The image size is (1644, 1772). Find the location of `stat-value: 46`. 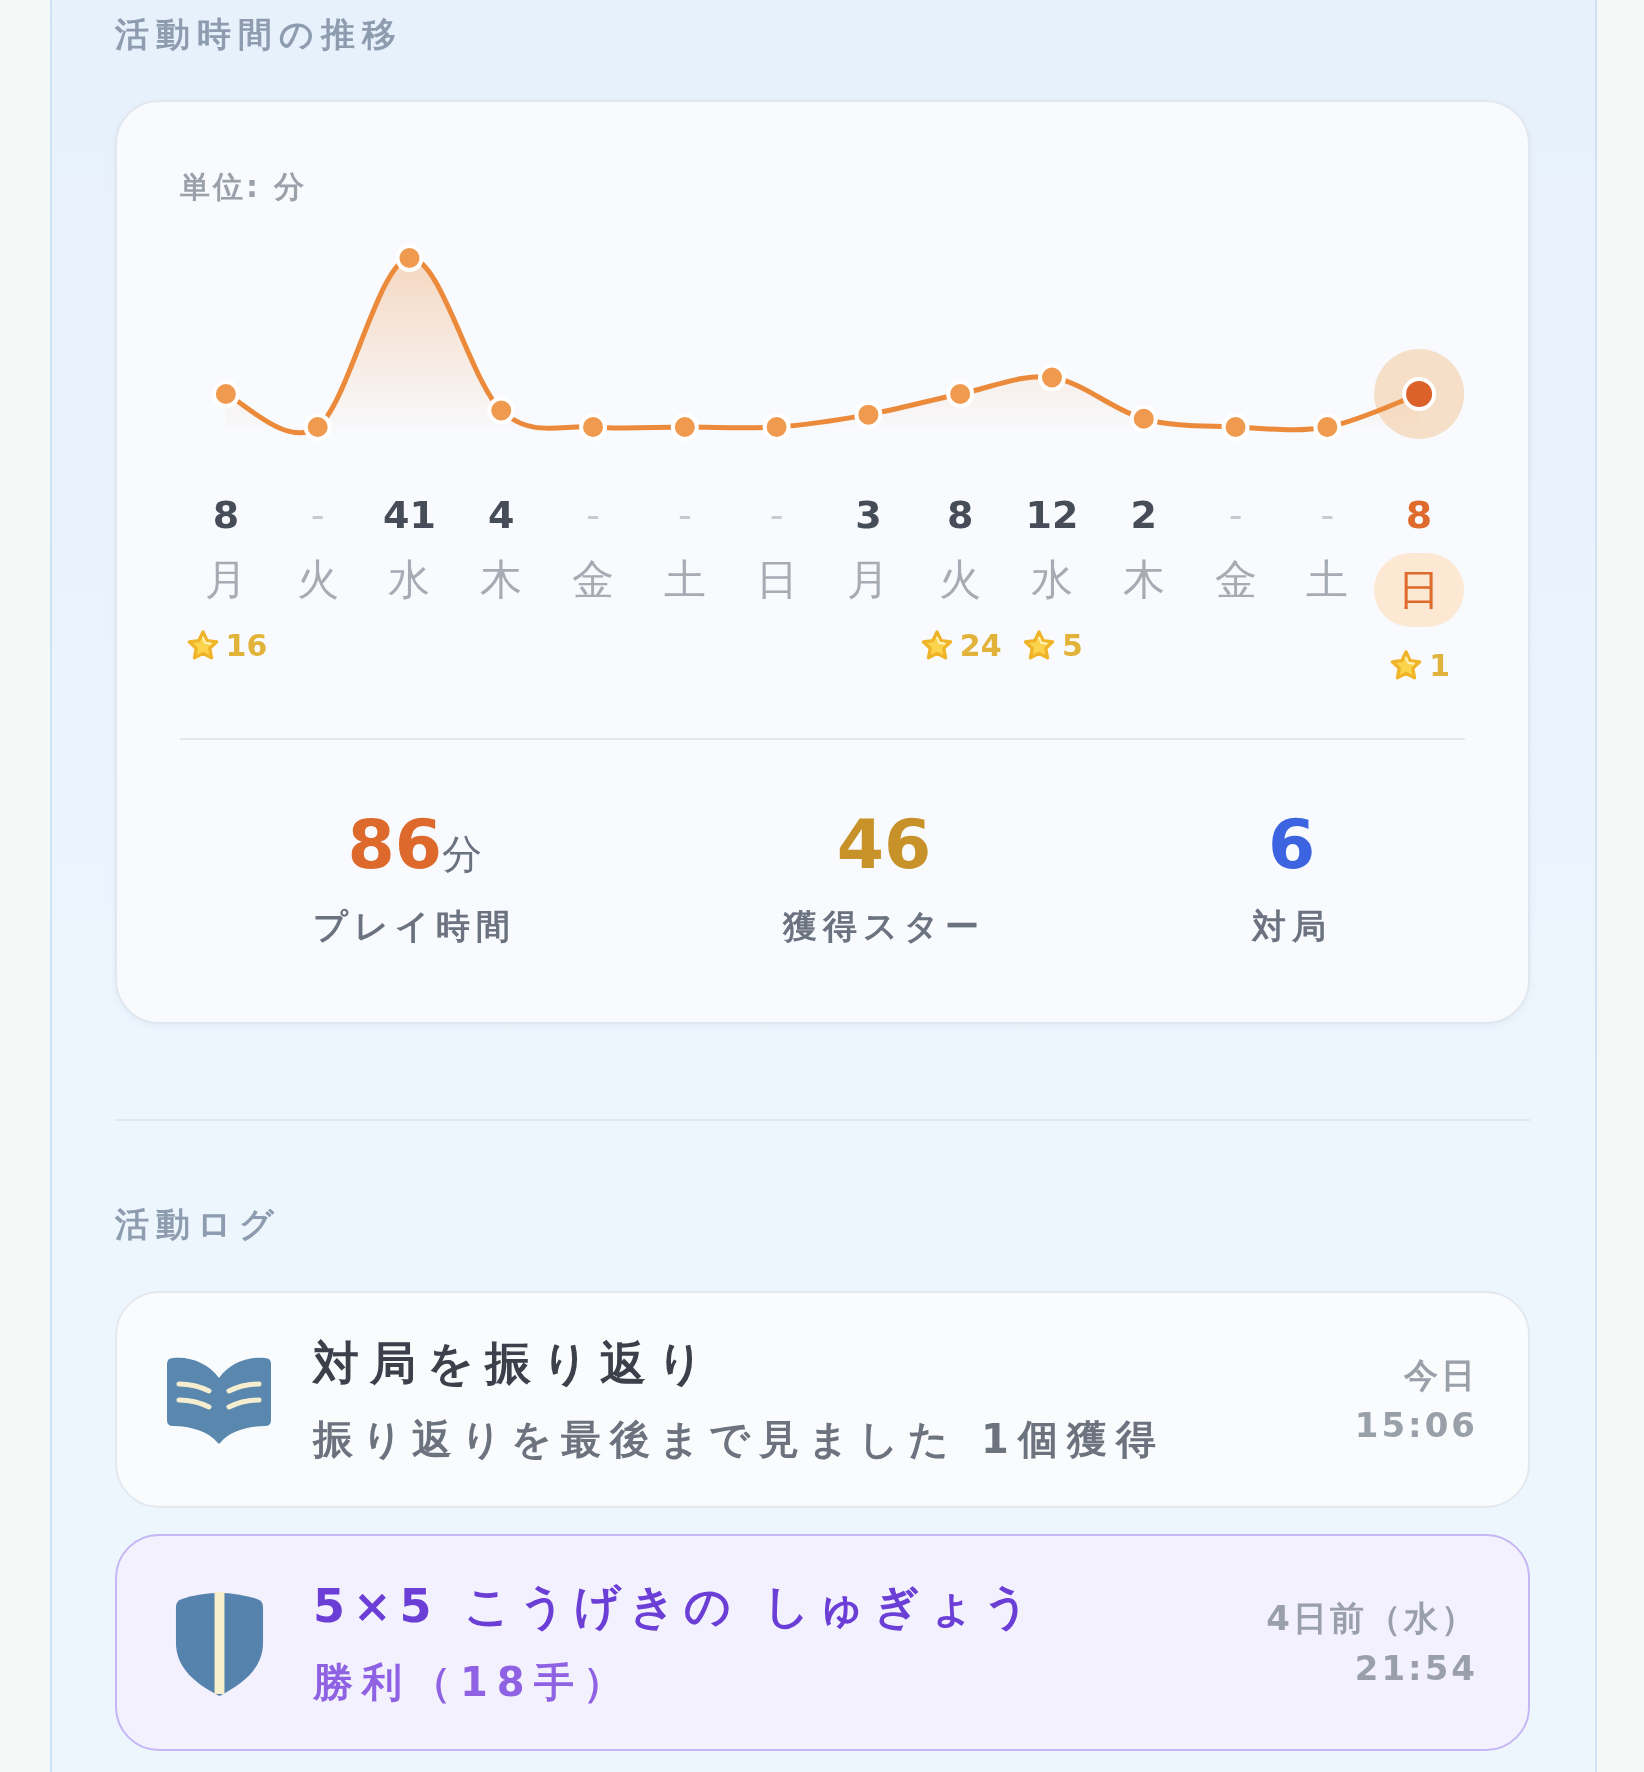

stat-value: 46 is located at coordinates (884, 845).